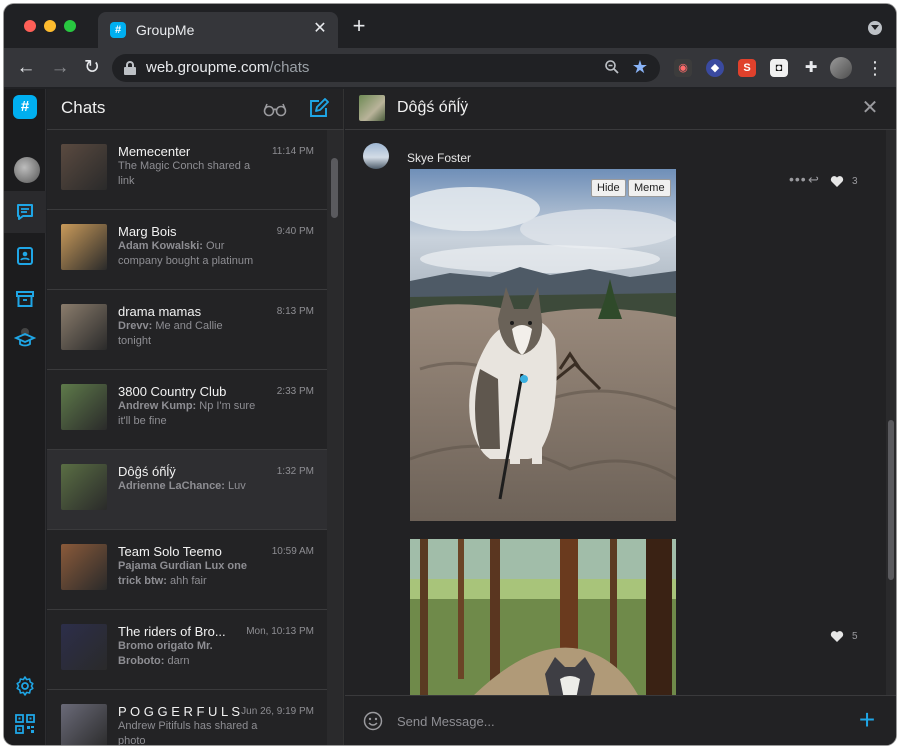  Describe the element at coordinates (92, 68) in the screenshot. I see `reload-icon: ↻` at that location.